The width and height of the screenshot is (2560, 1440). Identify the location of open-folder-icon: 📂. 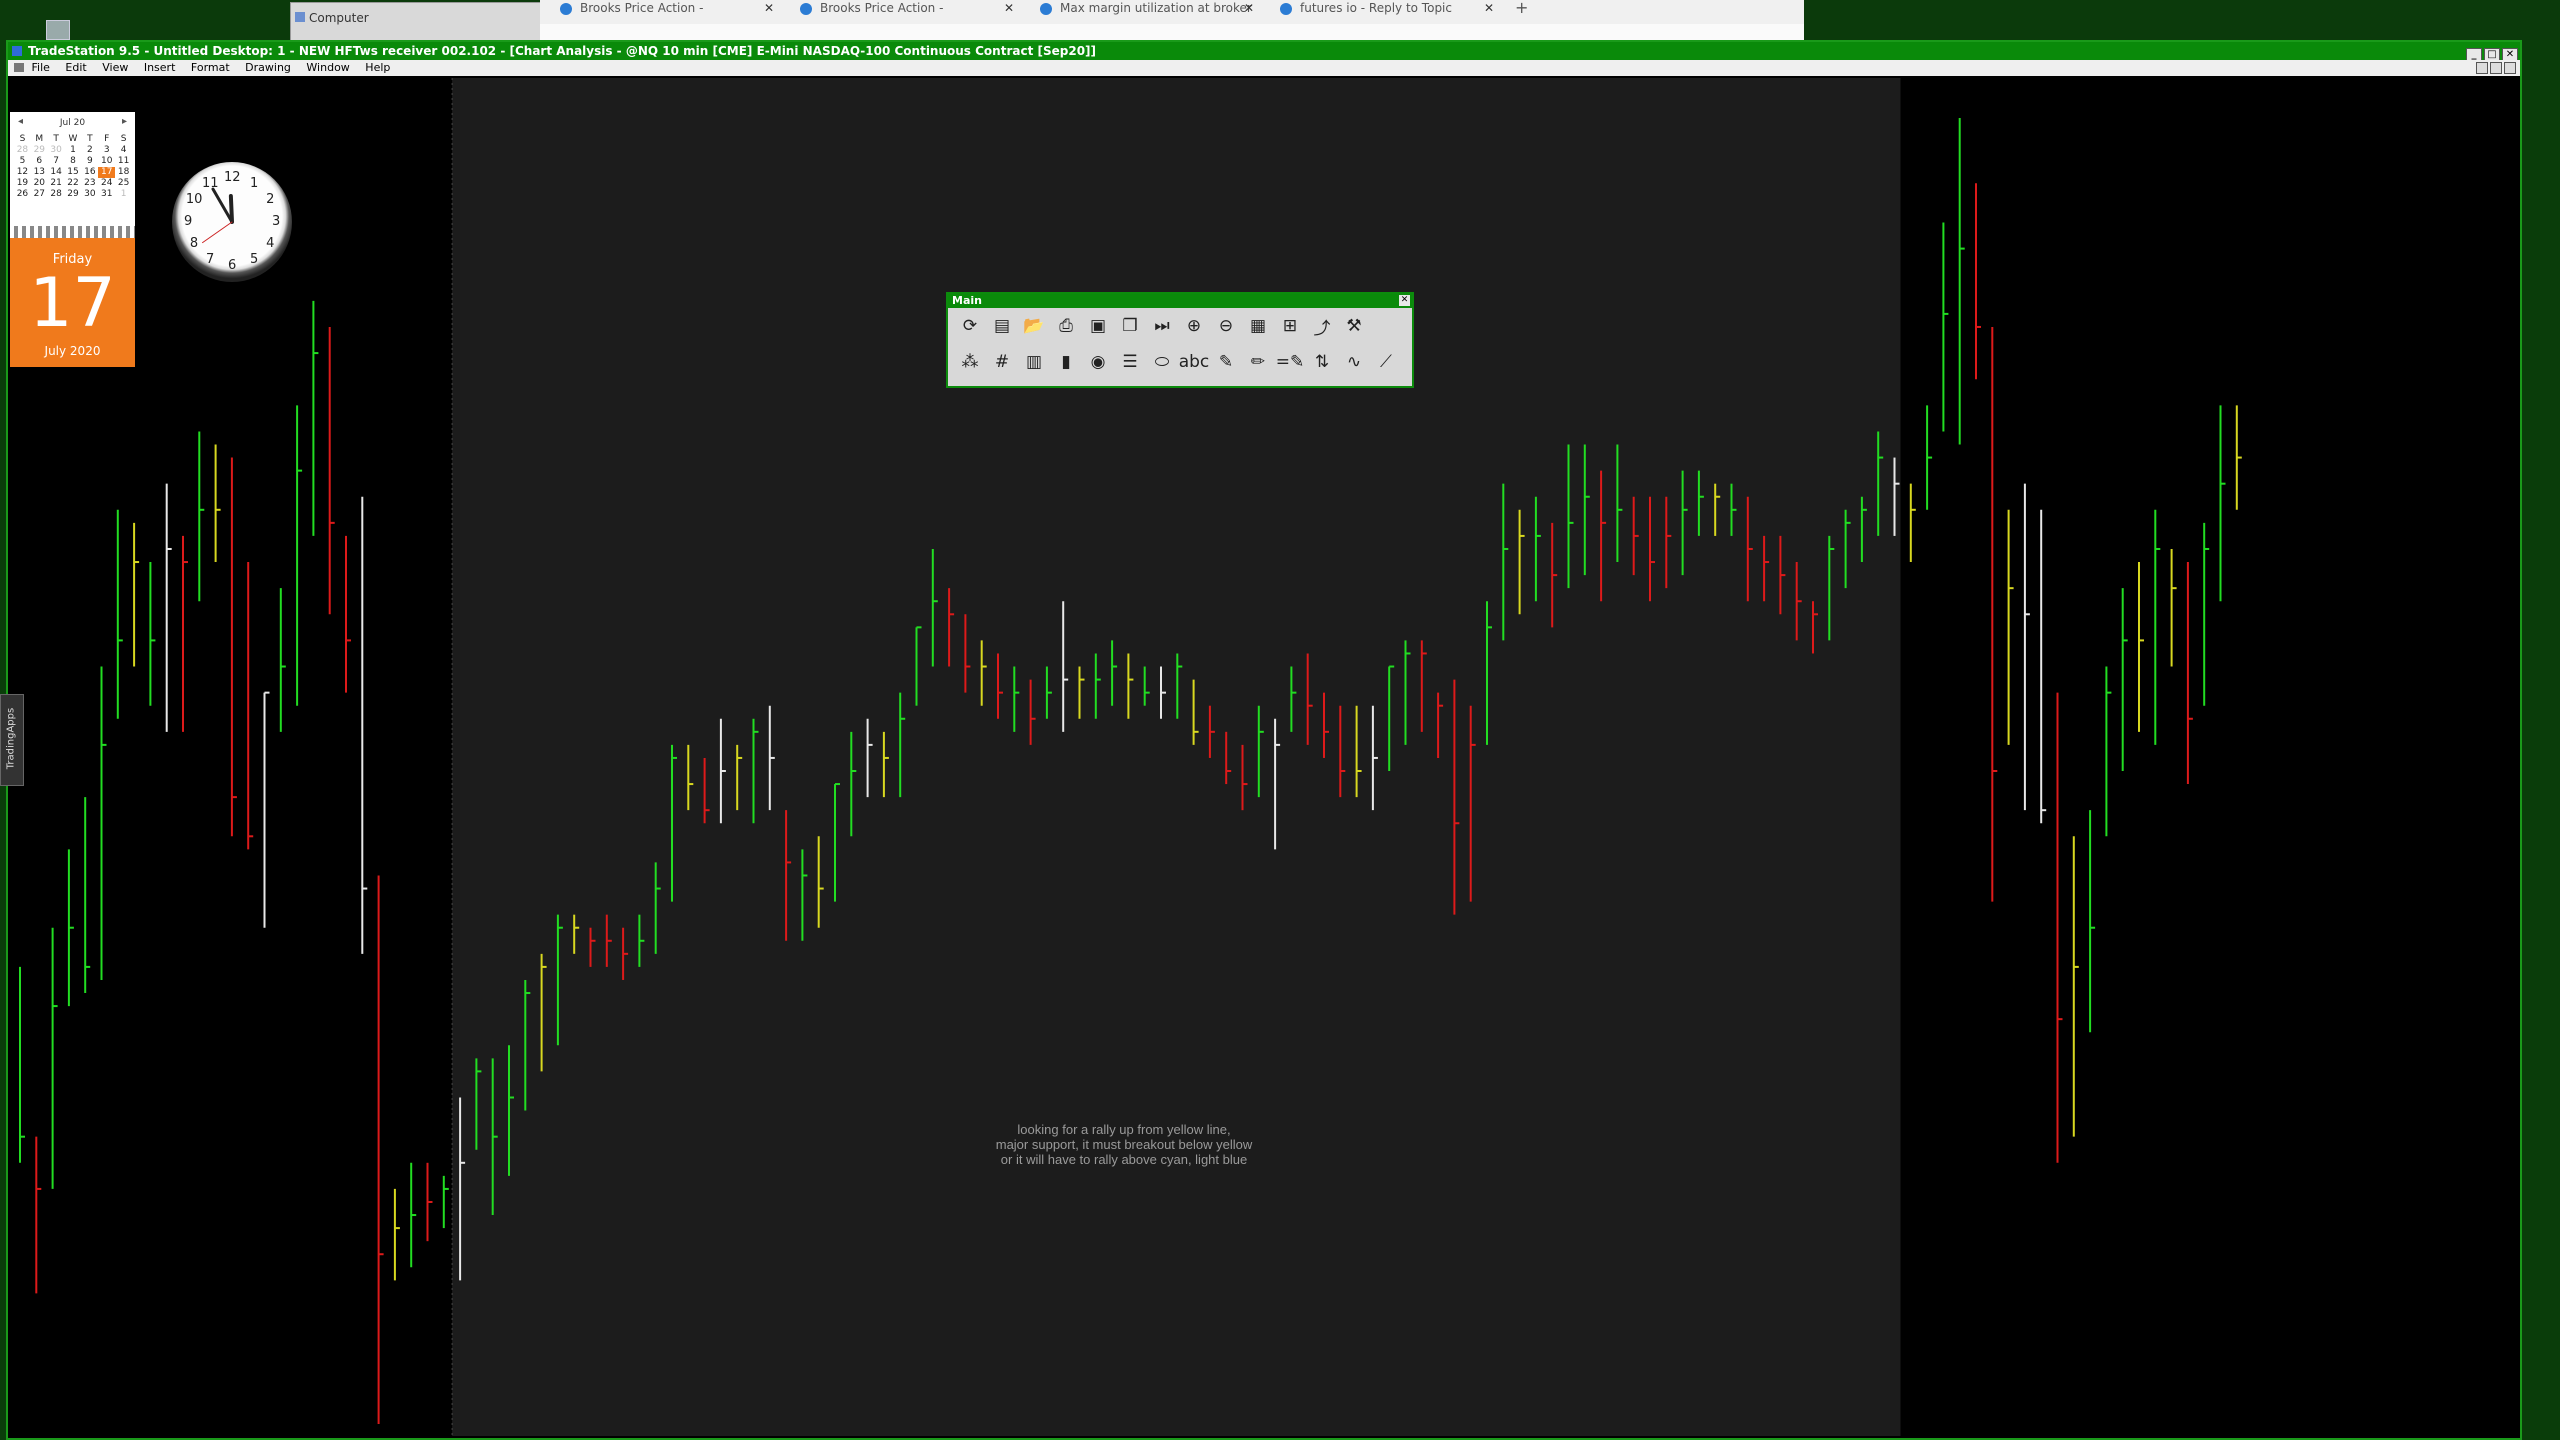
(1034, 326).